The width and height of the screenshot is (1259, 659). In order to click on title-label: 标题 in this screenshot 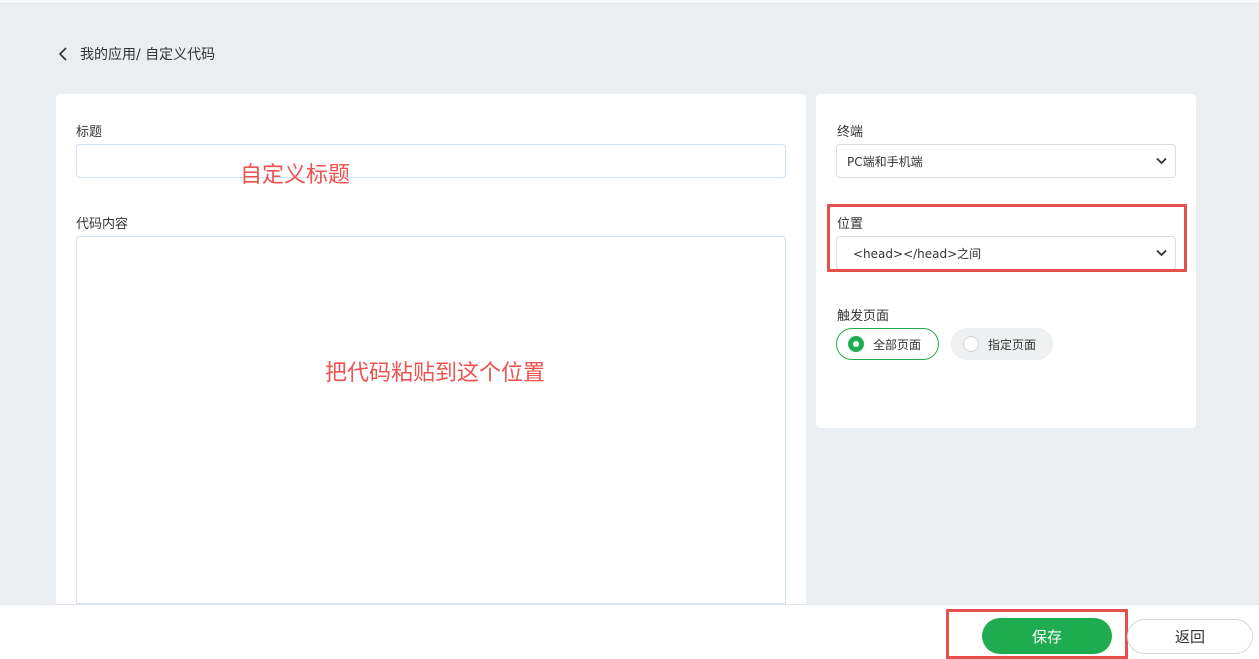, I will do `click(89, 132)`.